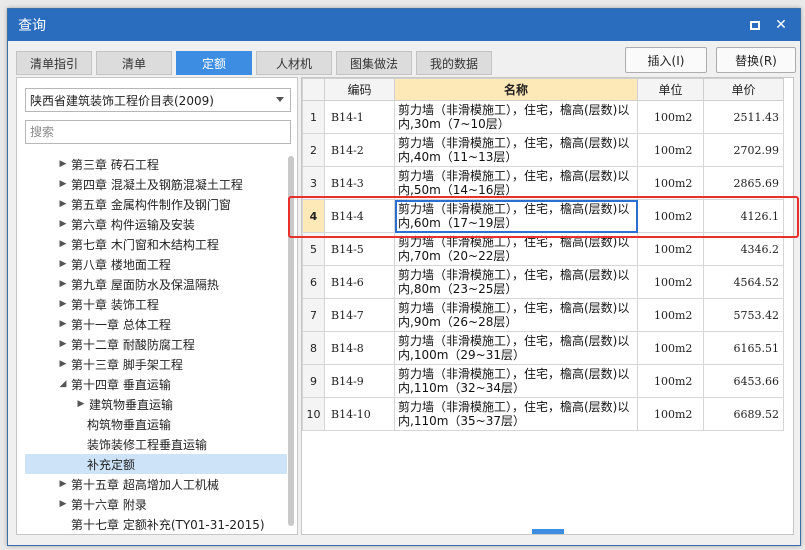 The width and height of the screenshot is (805, 550). Describe the element at coordinates (156, 204) in the screenshot. I see `tree-node: ▶ 第五章 金属构件制作及钢门窗` at that location.